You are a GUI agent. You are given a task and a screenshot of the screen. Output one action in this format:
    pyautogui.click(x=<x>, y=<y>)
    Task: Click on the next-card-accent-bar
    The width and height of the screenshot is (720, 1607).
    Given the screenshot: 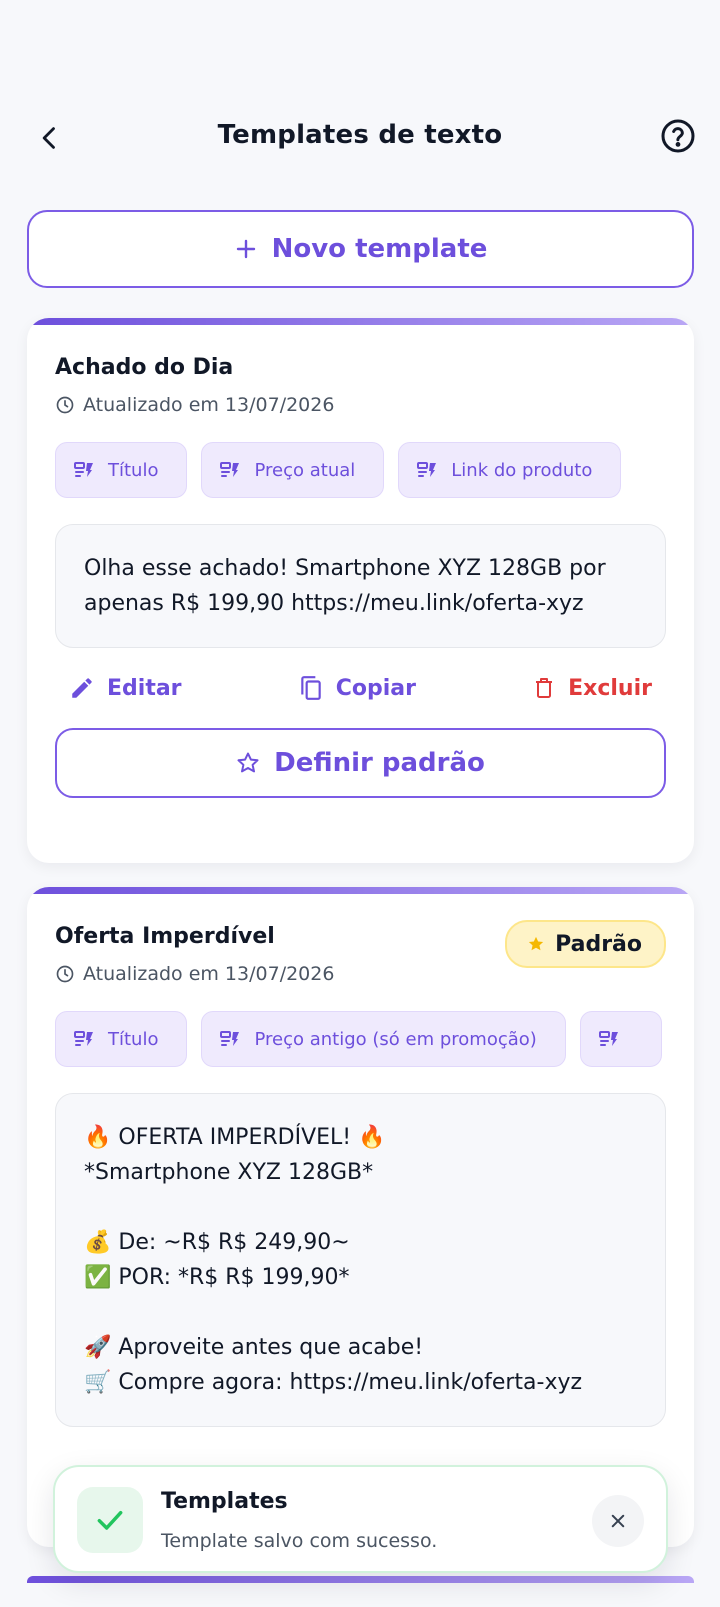 What is the action you would take?
    pyautogui.click(x=360, y=1579)
    